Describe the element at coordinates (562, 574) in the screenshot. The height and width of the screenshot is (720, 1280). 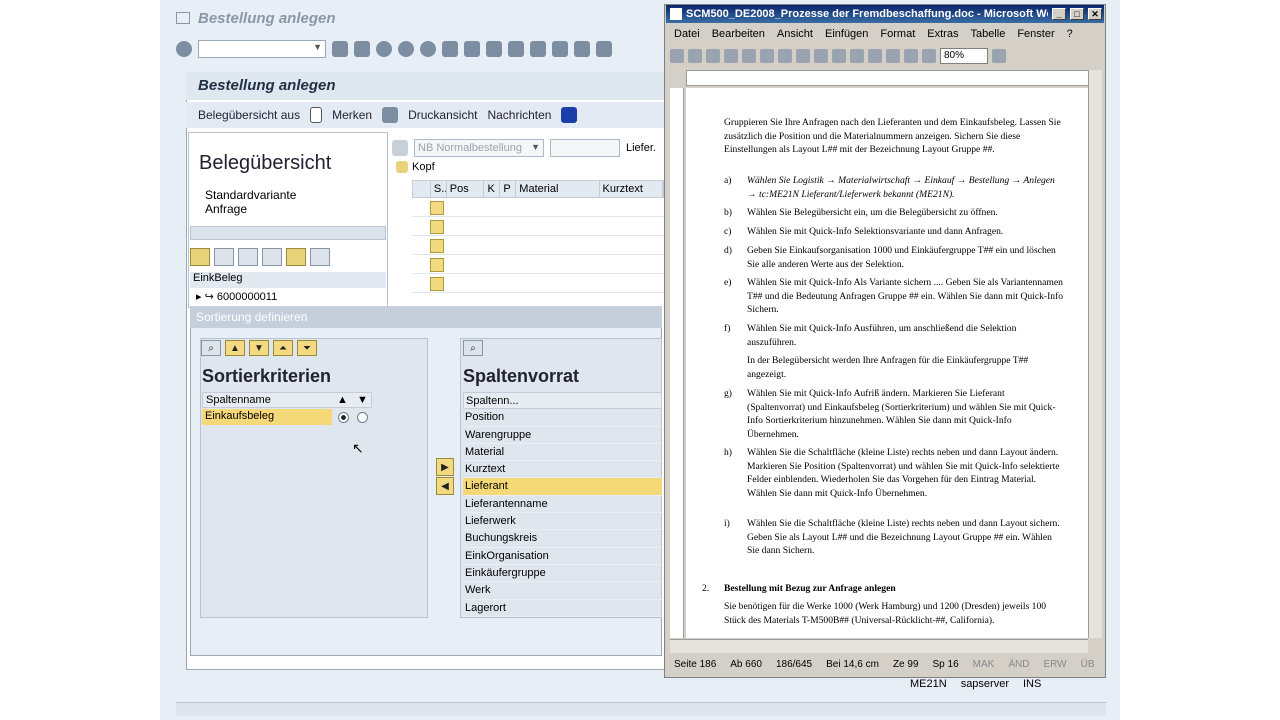
I see `list-item: Einkäufergruppe` at that location.